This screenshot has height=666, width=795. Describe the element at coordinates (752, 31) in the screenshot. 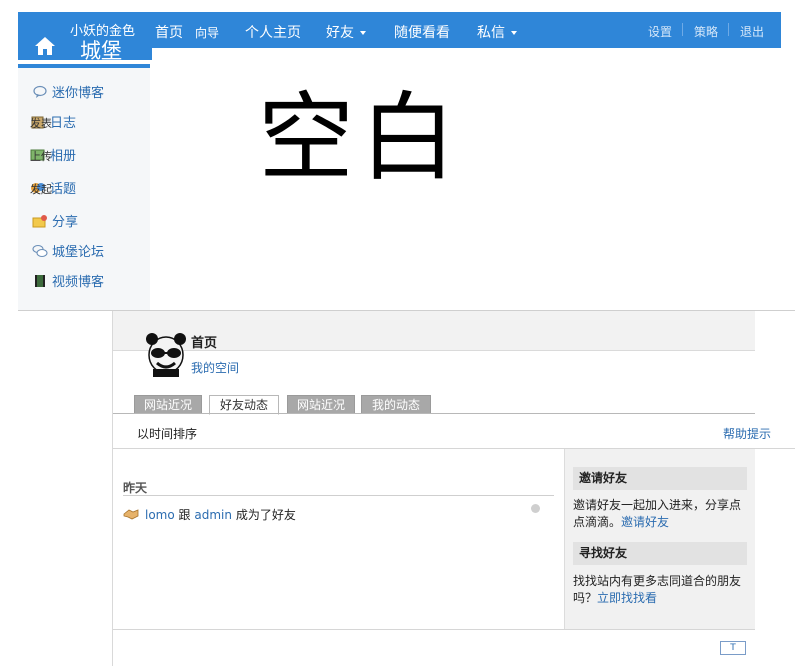

I see `logout-link: 退出` at that location.